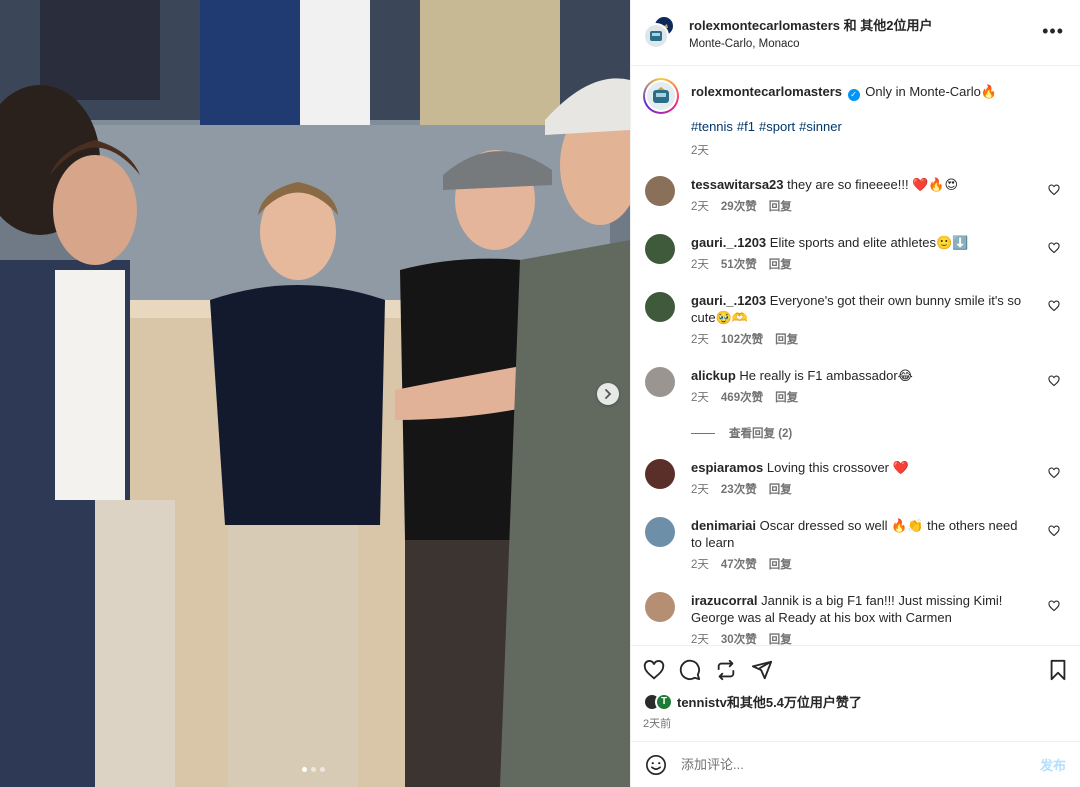  I want to click on comment-input, so click(853, 764).